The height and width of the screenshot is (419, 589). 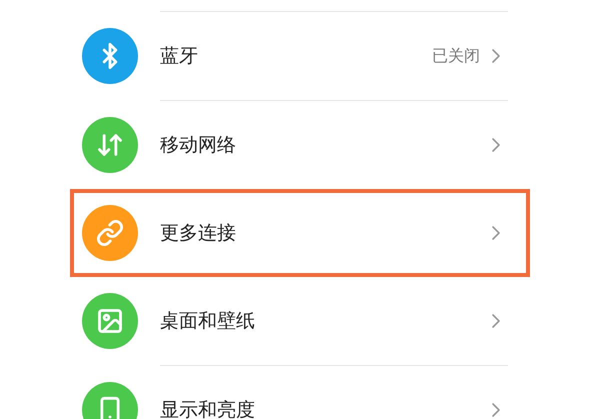 What do you see at coordinates (300, 392) in the screenshot?
I see `settings-item: 显示和亮度` at bounding box center [300, 392].